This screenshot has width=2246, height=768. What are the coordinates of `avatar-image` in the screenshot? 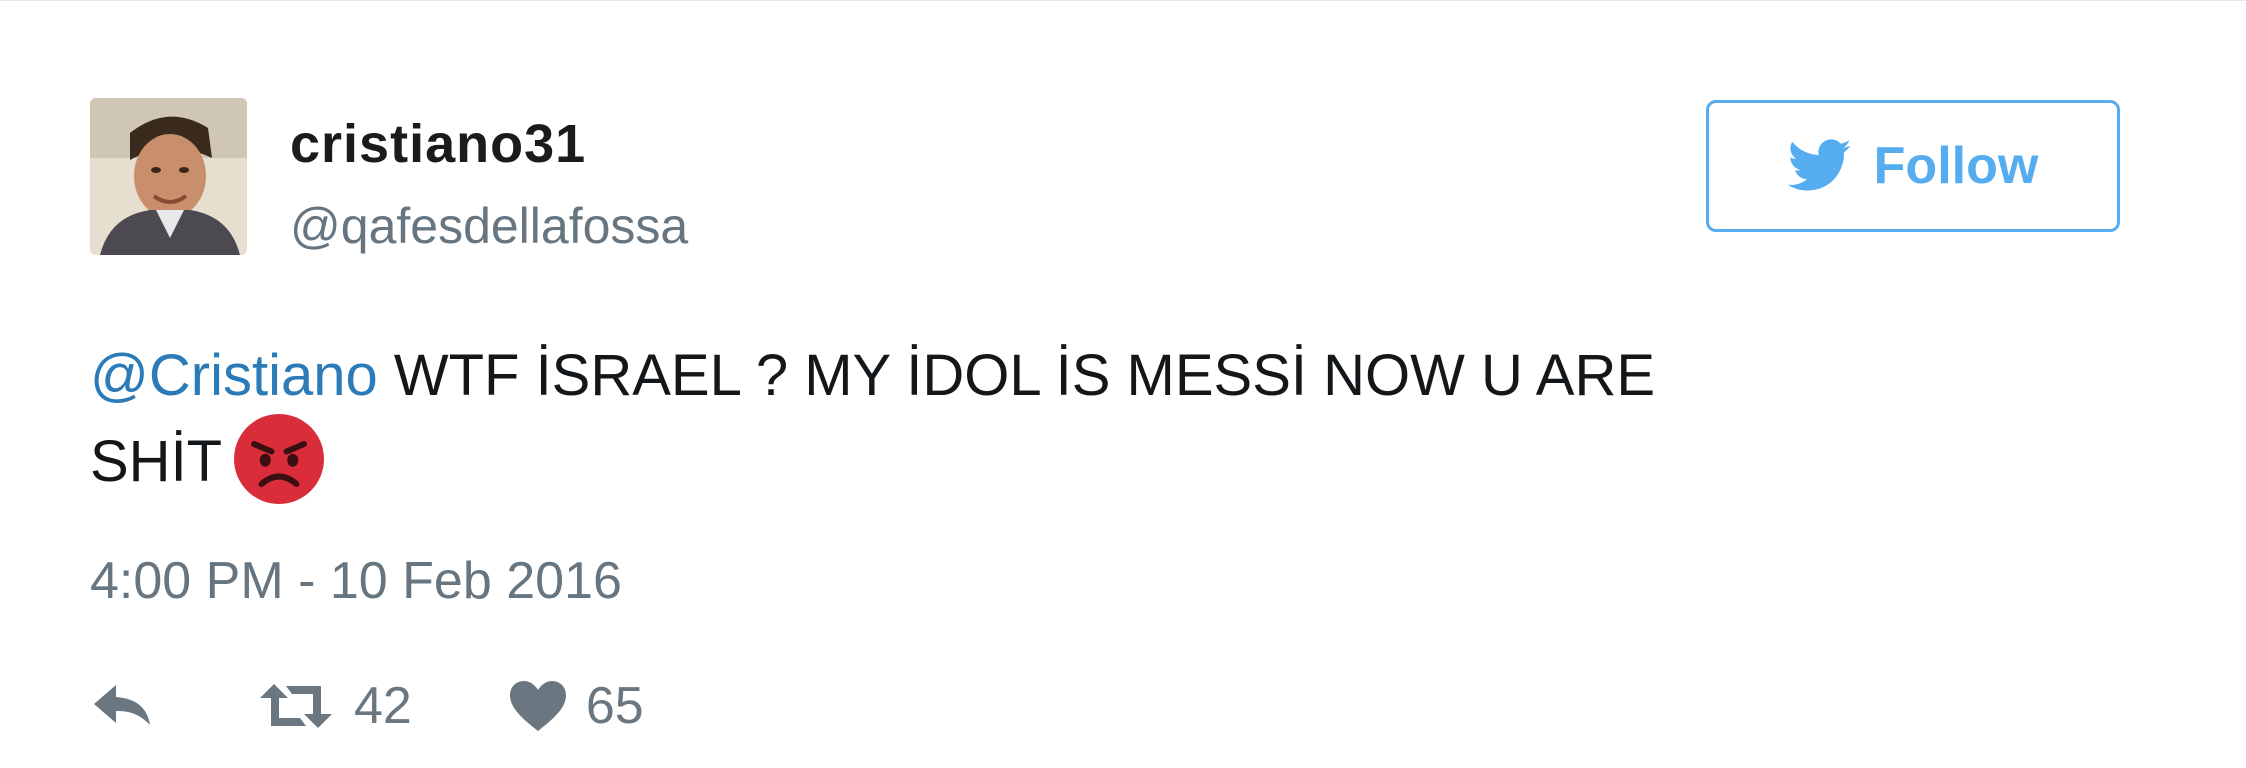 It's located at (168, 176).